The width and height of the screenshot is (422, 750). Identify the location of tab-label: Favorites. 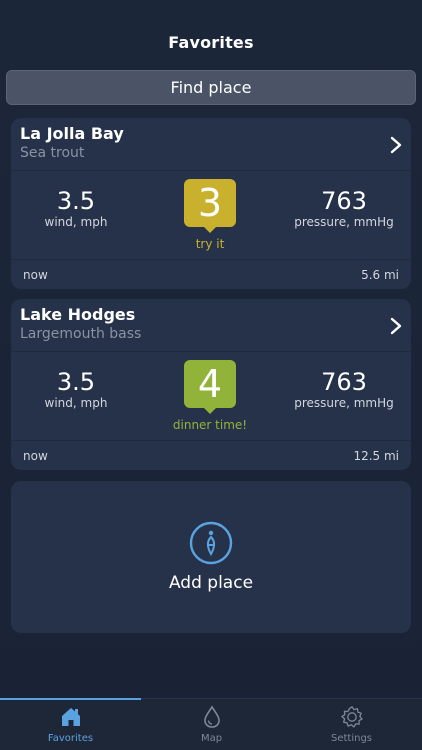
(70, 738).